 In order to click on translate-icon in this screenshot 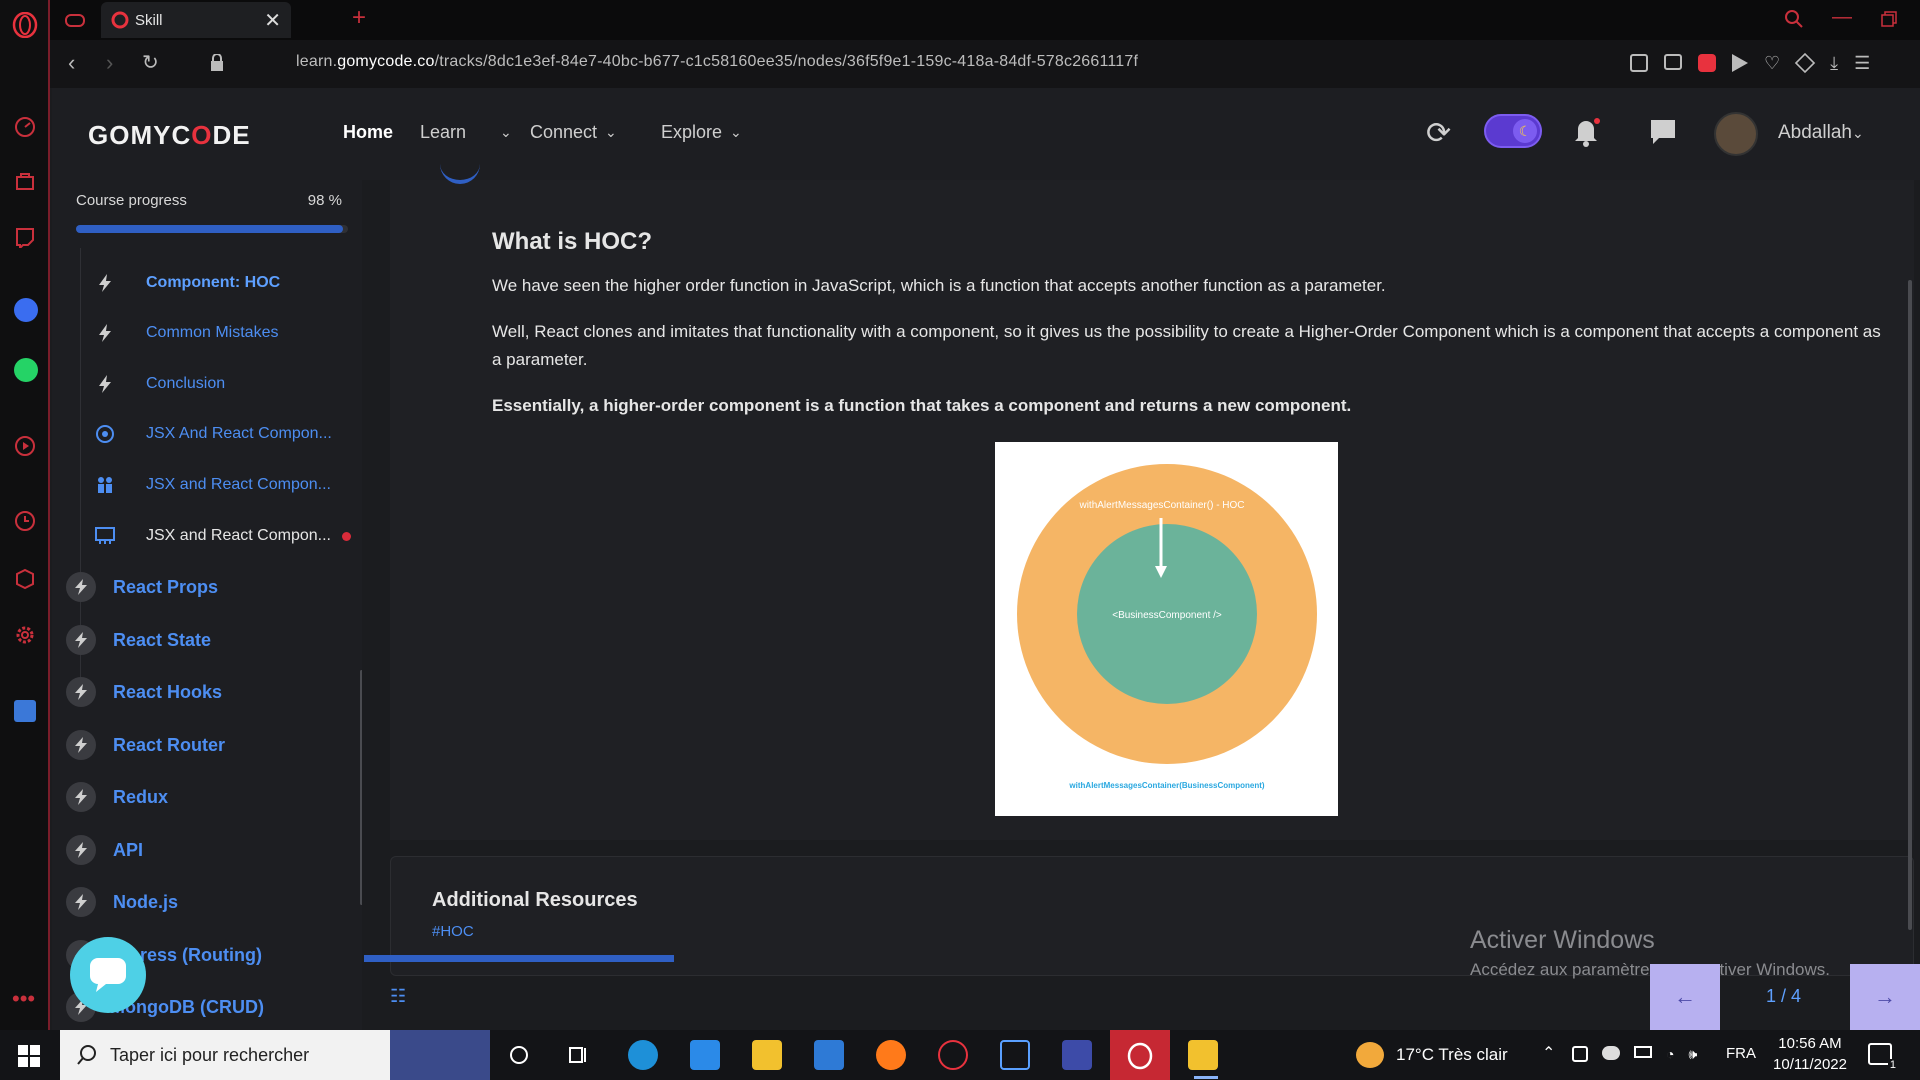, I will do `click(25, 711)`.